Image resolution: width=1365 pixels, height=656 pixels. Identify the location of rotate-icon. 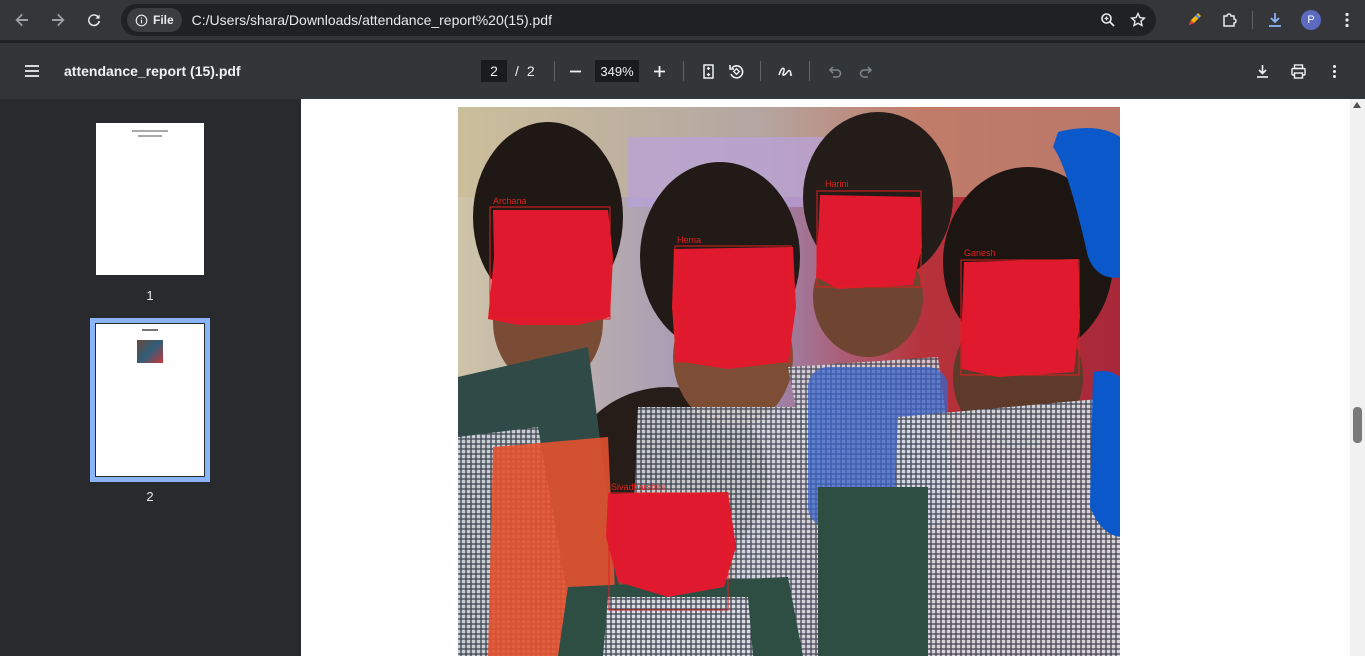
(735, 71).